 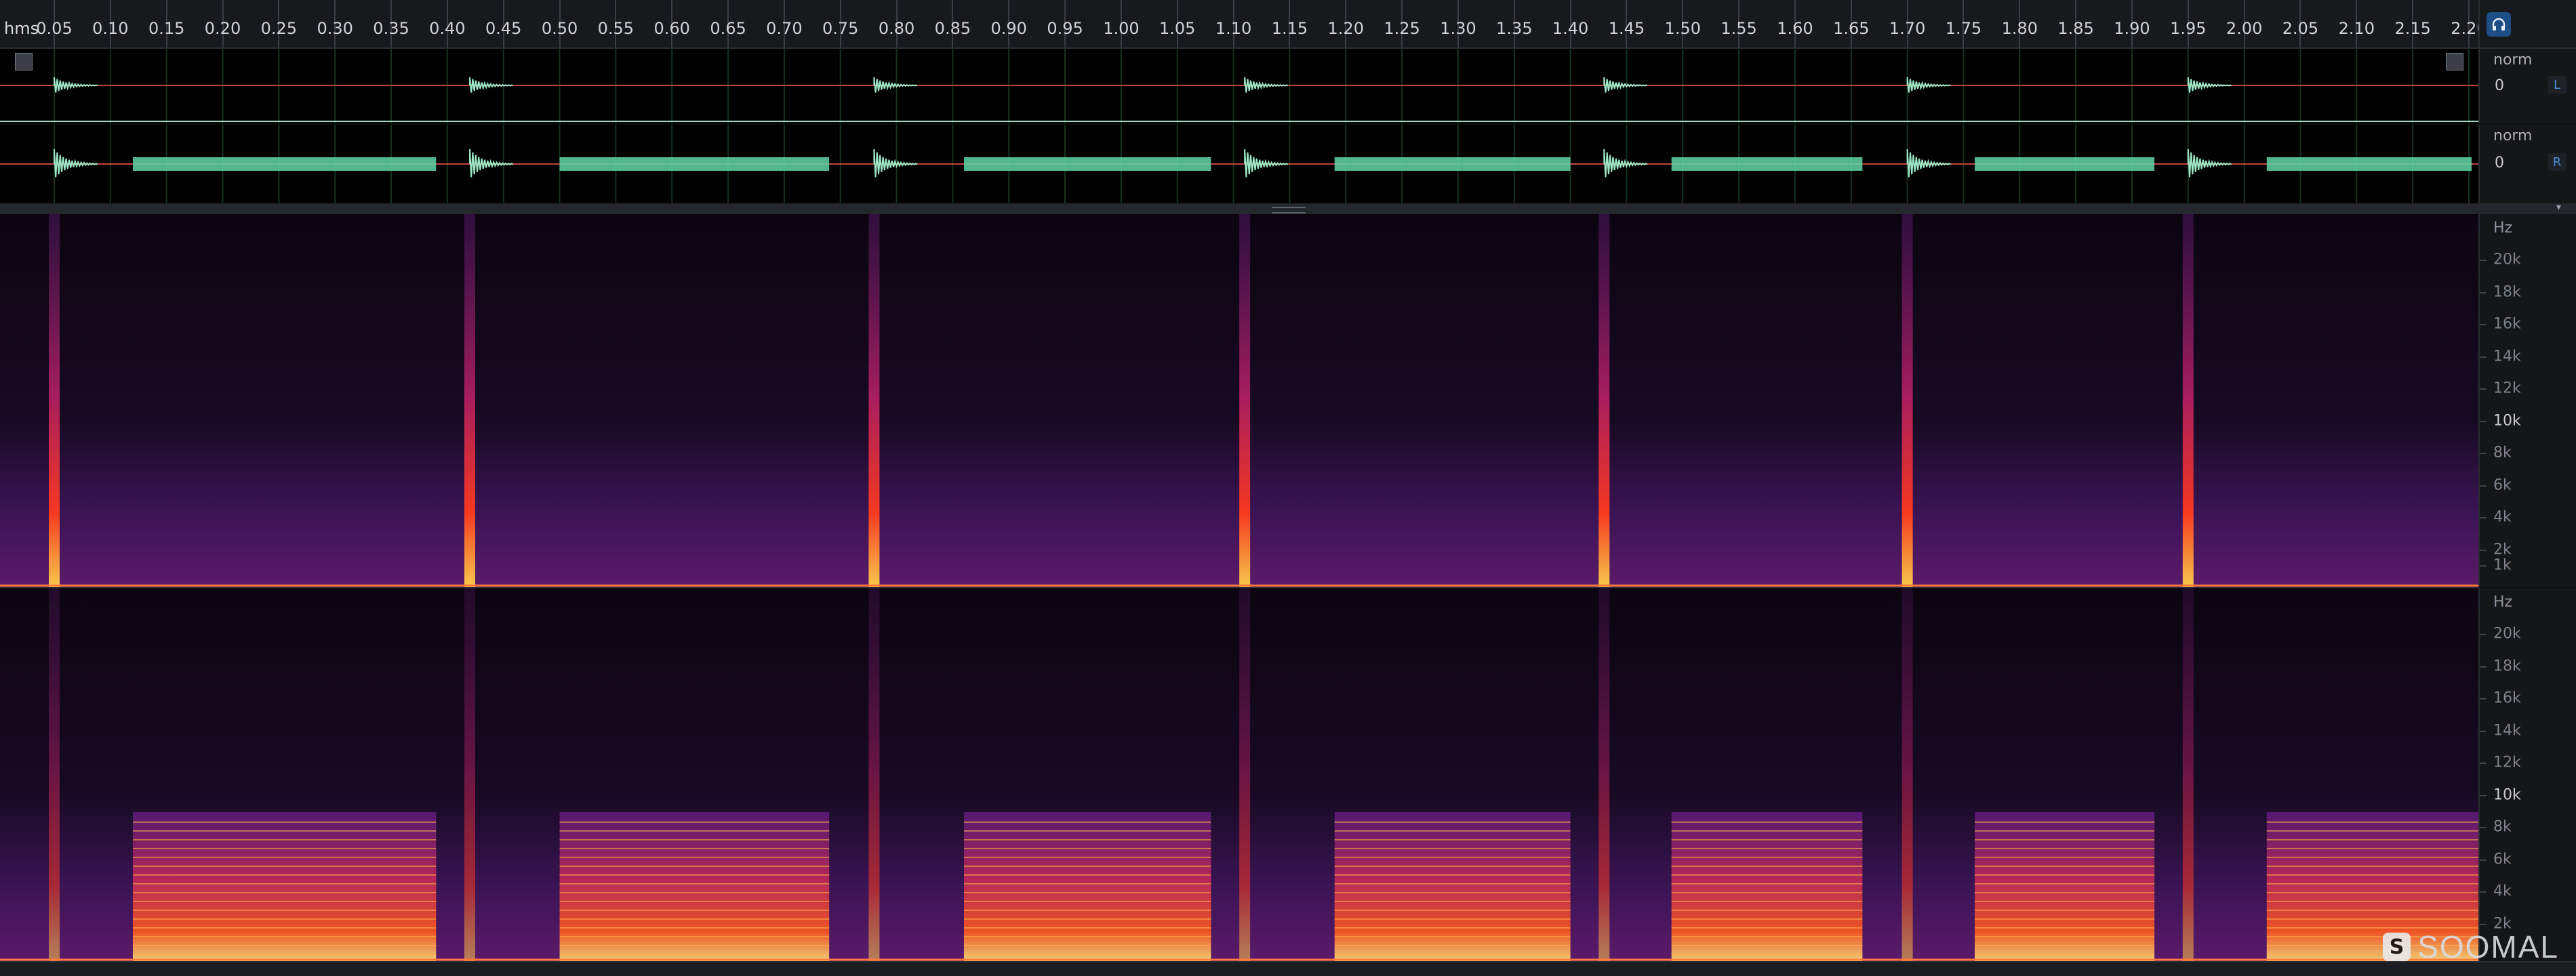 I want to click on waveform-left-plot, so click(x=1239, y=86).